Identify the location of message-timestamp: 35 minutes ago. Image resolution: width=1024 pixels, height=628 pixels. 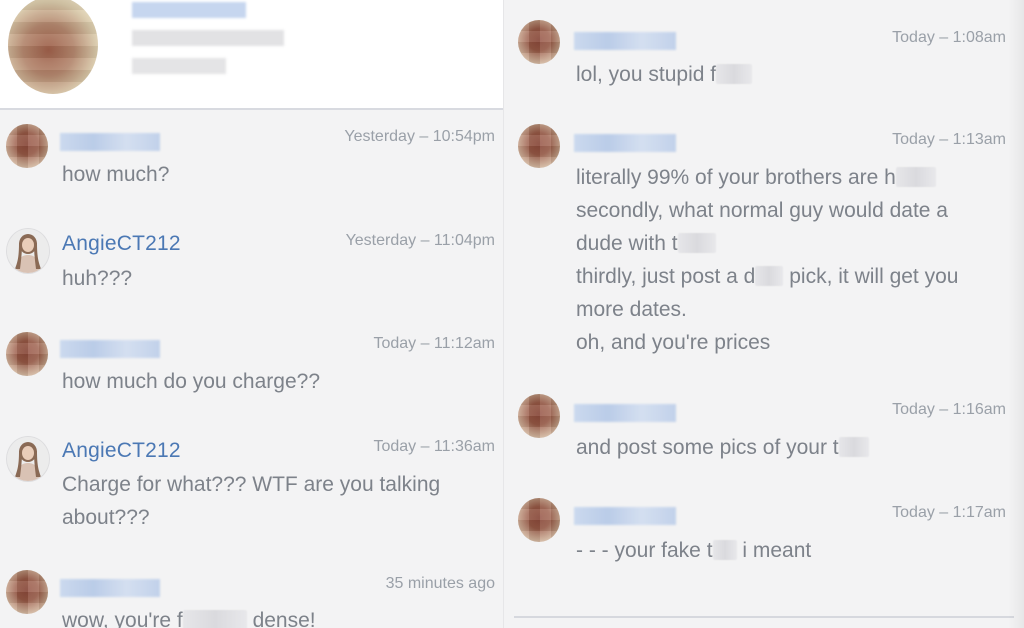
(440, 583).